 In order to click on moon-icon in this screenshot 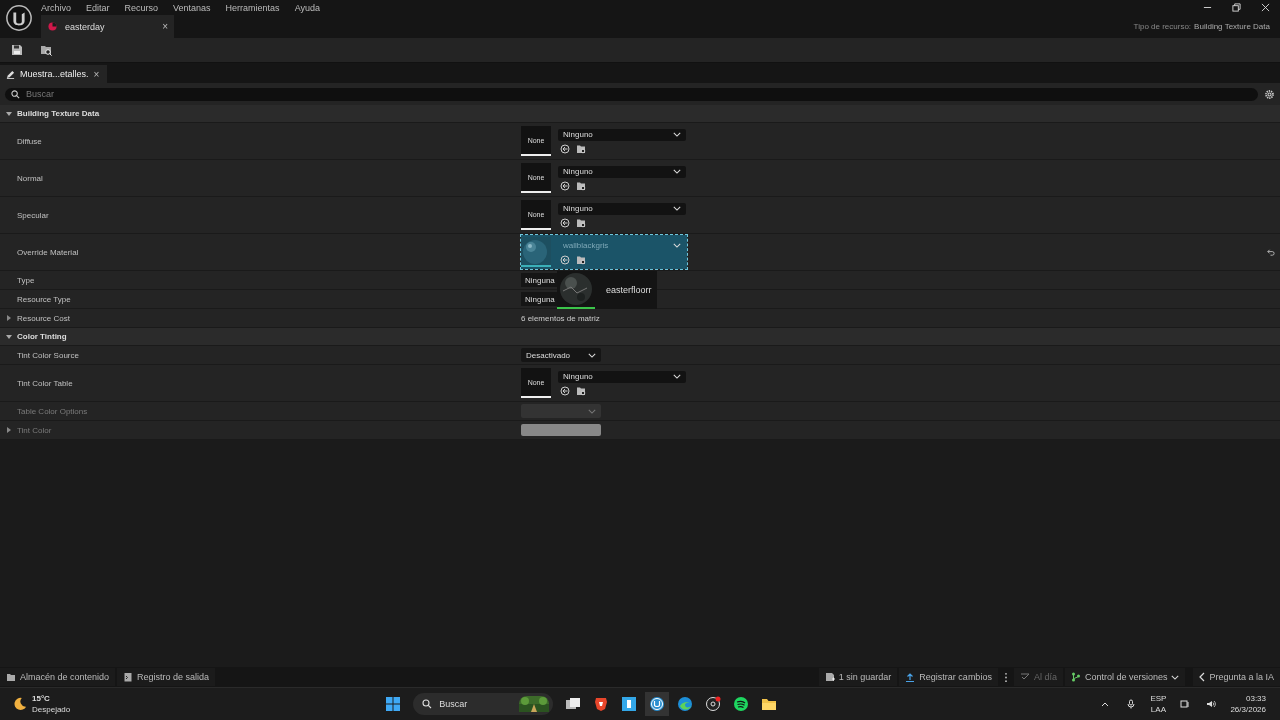, I will do `click(20, 704)`.